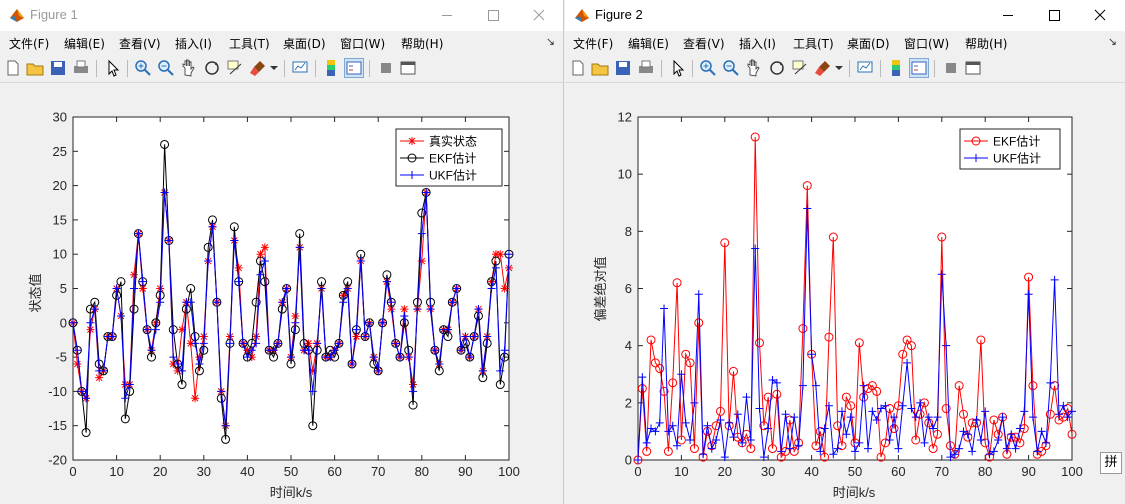  Describe the element at coordinates (628, 345) in the screenshot. I see `y-tick-label: 4` at that location.